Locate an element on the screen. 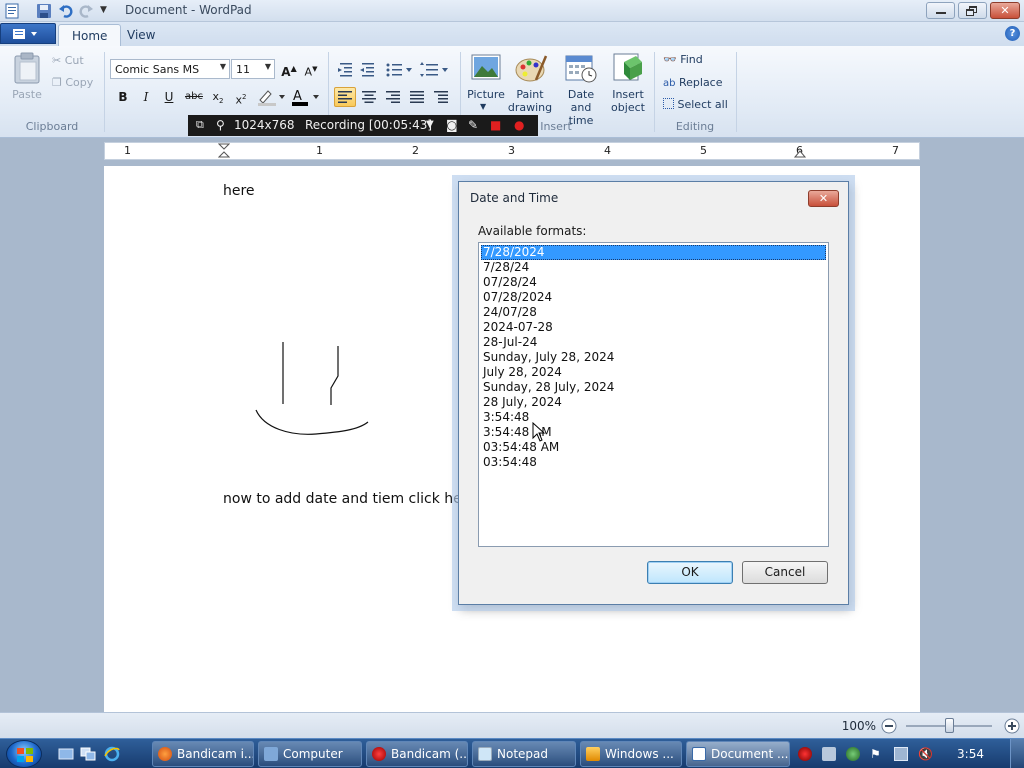 Image resolution: width=1024 pixels, height=768 pixels. volume-muted-icon: 🔇 is located at coordinates (925, 754).